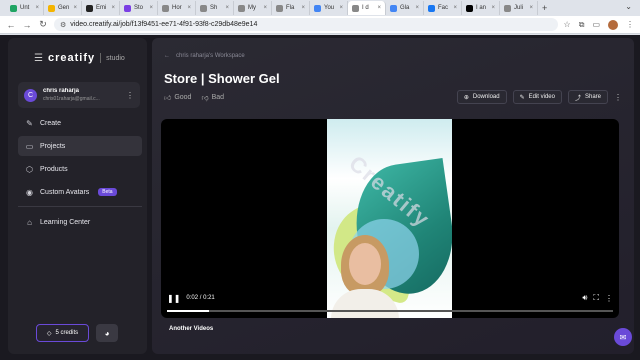 This screenshot has height=360, width=640. What do you see at coordinates (101, 8) in the screenshot?
I see `browser-tab: Emi ×` at bounding box center [101, 8].